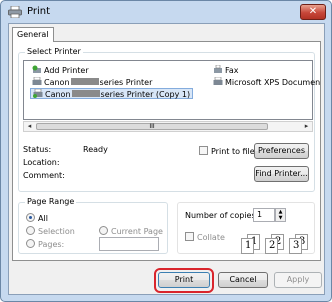  What do you see at coordinates (95, 149) in the screenshot?
I see `status-value: Ready` at bounding box center [95, 149].